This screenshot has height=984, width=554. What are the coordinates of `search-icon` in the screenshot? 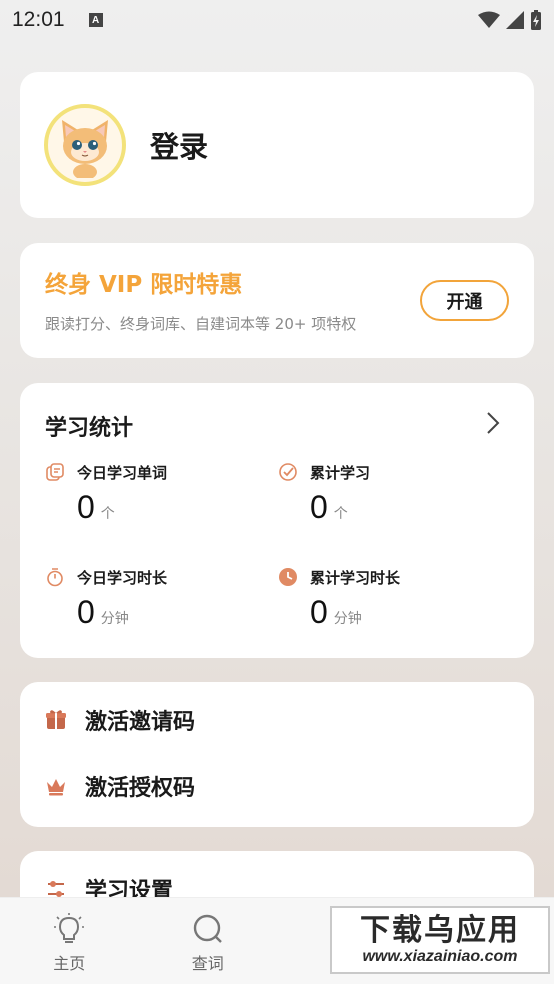 It's located at (207, 928).